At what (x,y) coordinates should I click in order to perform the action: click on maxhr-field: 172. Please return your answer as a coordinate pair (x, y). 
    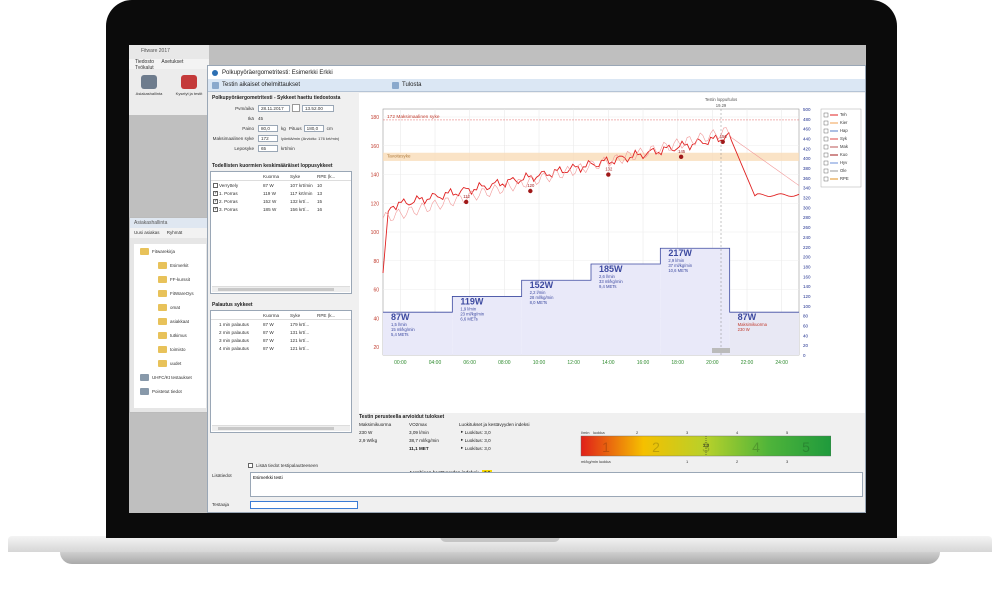
    Looking at the image, I should click on (268, 138).